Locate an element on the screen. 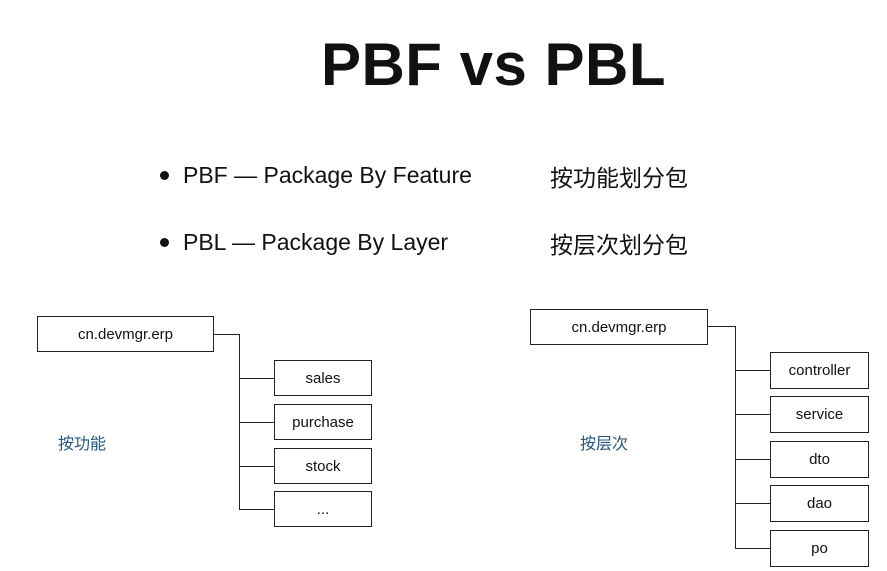 The width and height of the screenshot is (887, 571). right-child-node: po is located at coordinates (819, 548).